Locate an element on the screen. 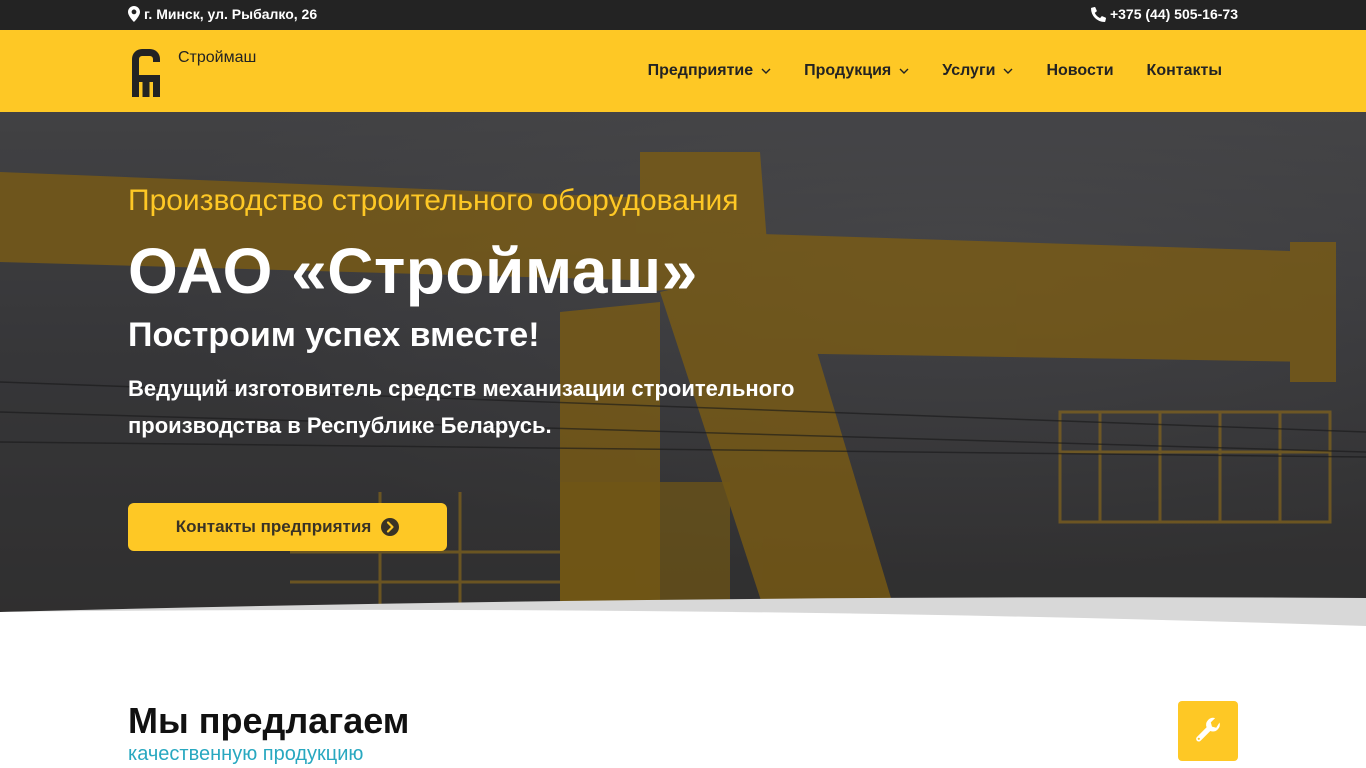 The height and width of the screenshot is (768, 1366). arrow-circle-right-icon is located at coordinates (390, 527).